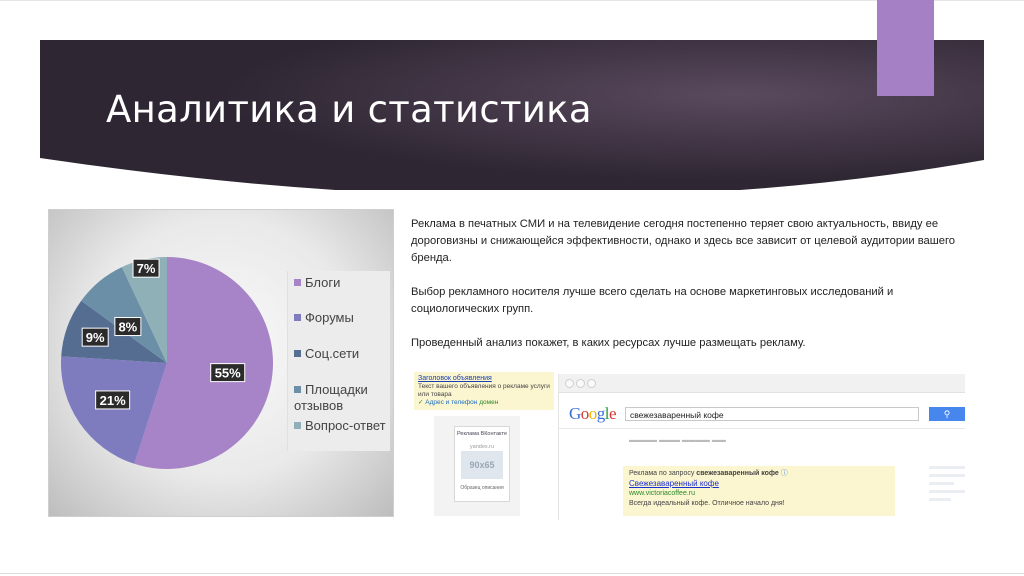 The height and width of the screenshot is (576, 1024). What do you see at coordinates (762, 428) in the screenshot?
I see `divider` at bounding box center [762, 428].